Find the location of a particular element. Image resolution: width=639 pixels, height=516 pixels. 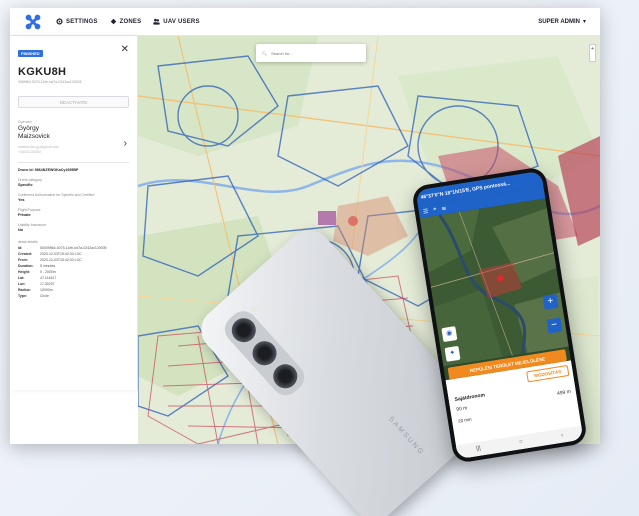

field-label: Drone category is located at coordinates (30, 180).